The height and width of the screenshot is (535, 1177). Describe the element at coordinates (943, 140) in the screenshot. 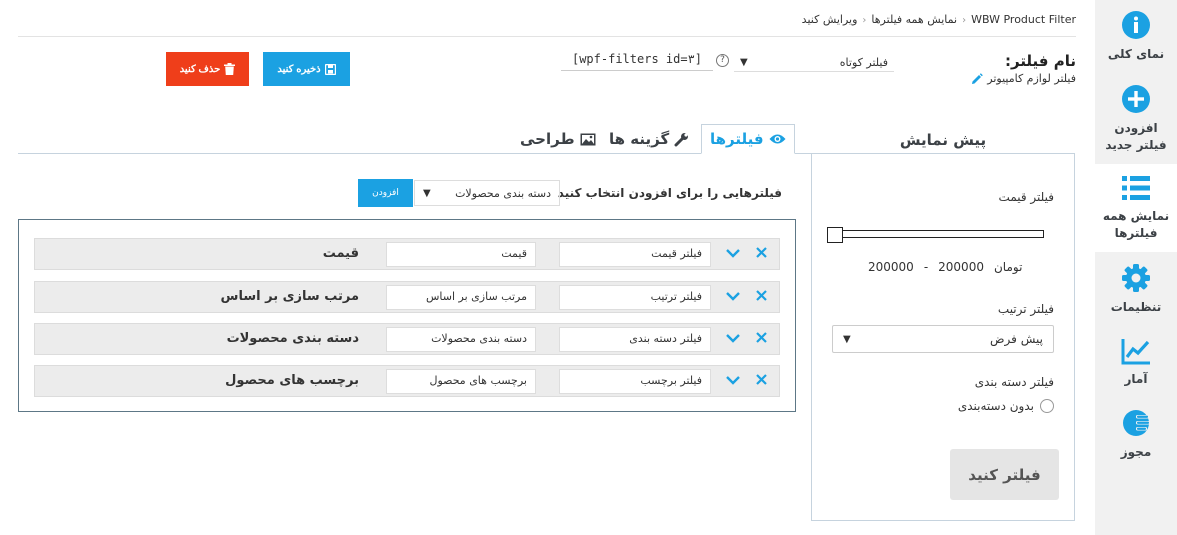

I see `preview-title: پیش نمایش` at that location.